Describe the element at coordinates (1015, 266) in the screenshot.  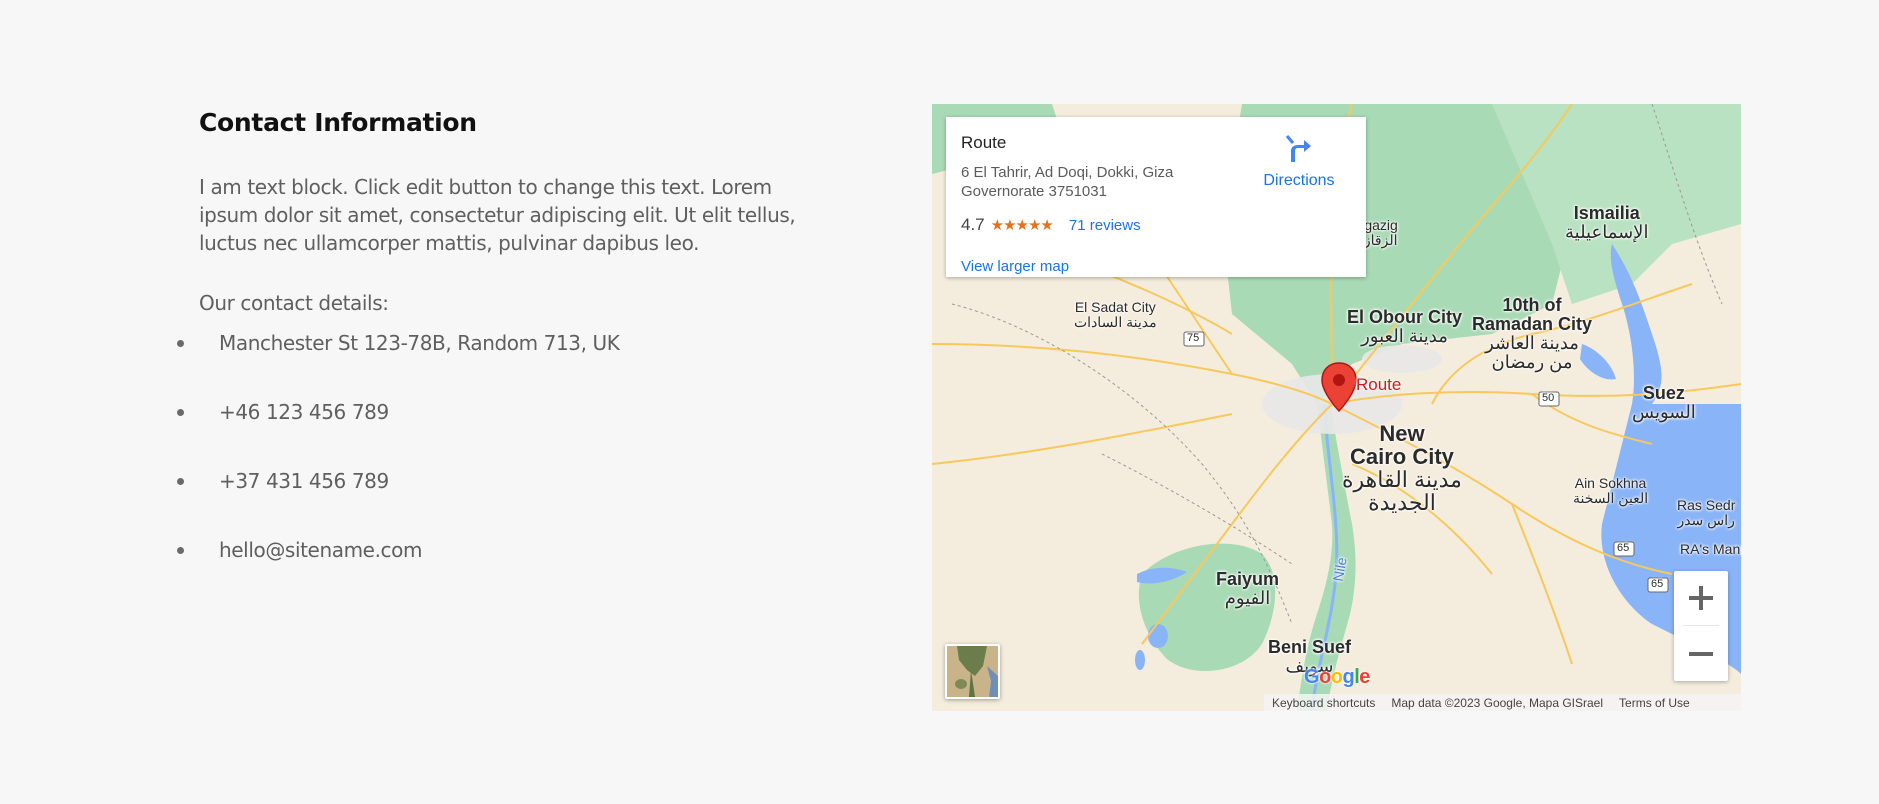
I see `view-larger-map-link: View larger map` at that location.